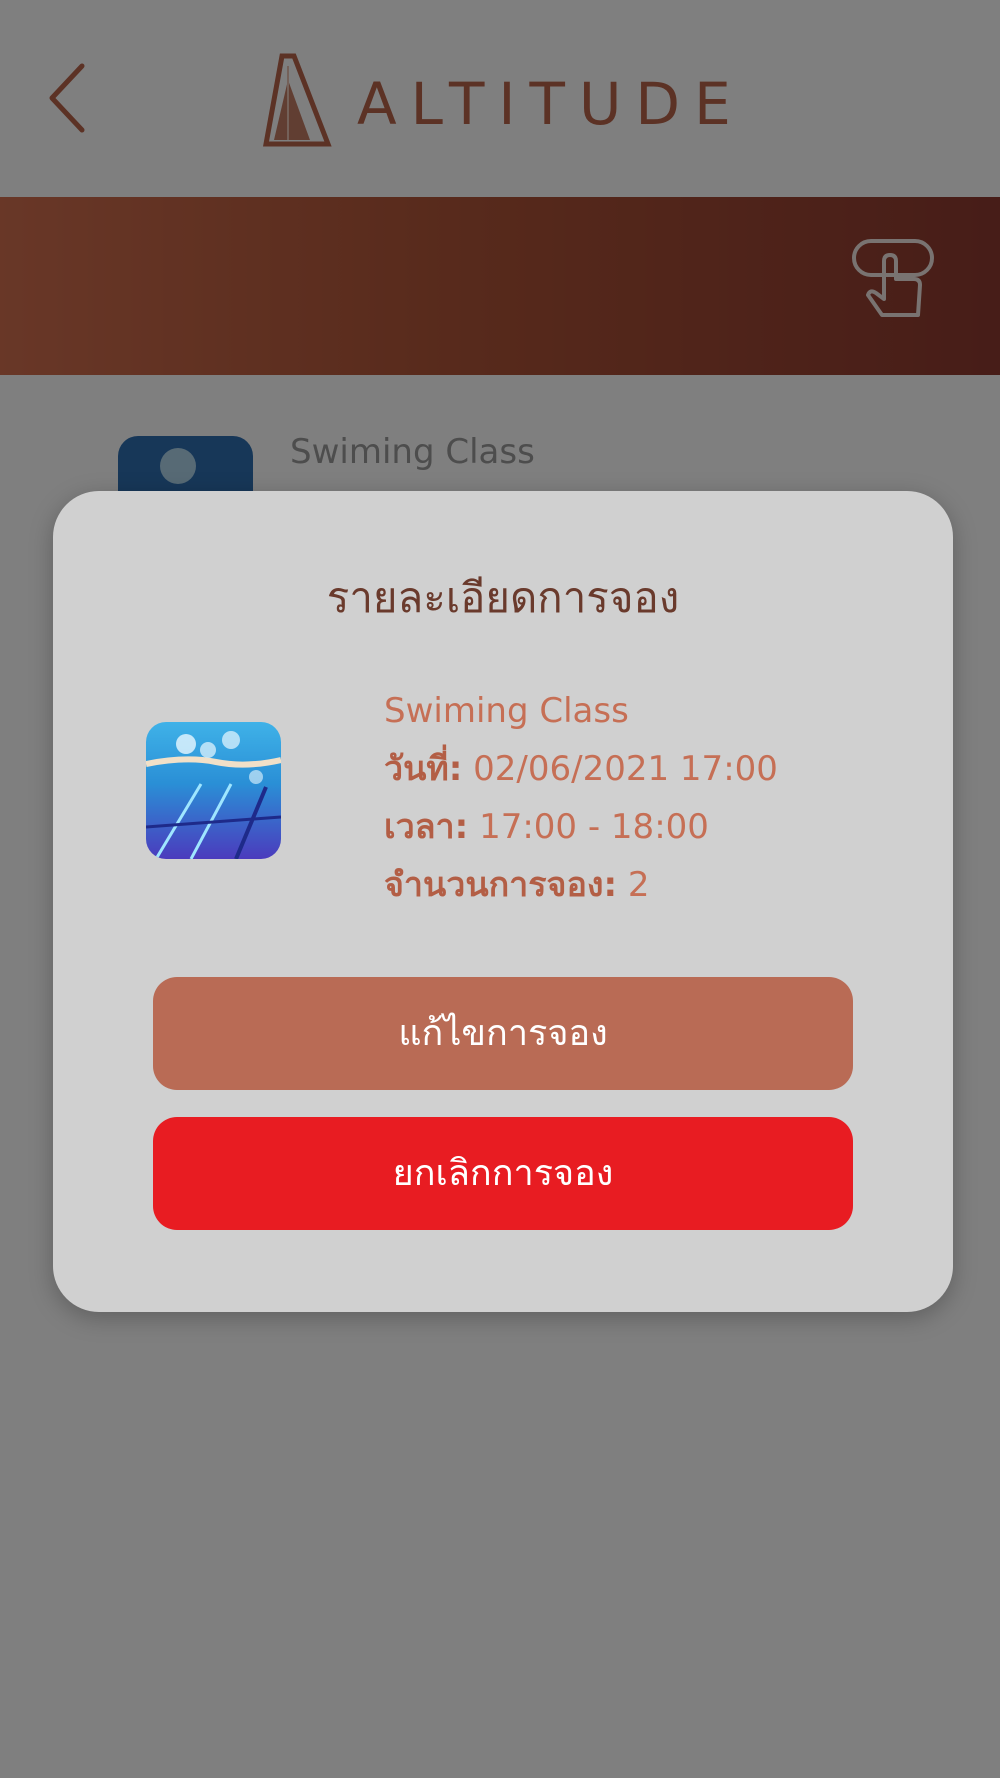  I want to click on booking-time-row: เวลา: 17:00 - 18:00, so click(654, 827).